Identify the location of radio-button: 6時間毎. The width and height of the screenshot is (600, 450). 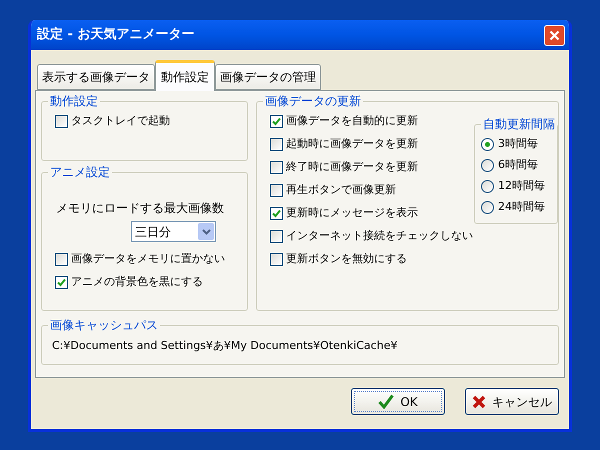
(509, 165).